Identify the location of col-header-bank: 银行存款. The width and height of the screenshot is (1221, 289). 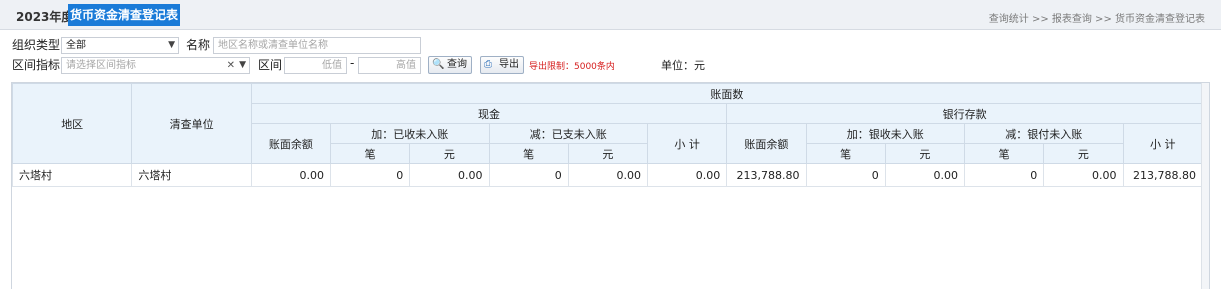
(964, 113).